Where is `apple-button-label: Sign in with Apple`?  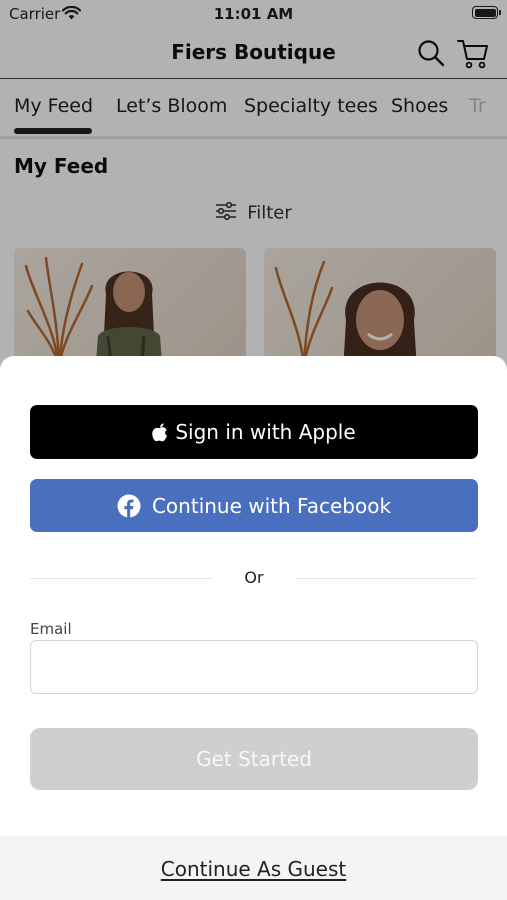
apple-button-label: Sign in with Apple is located at coordinates (265, 432).